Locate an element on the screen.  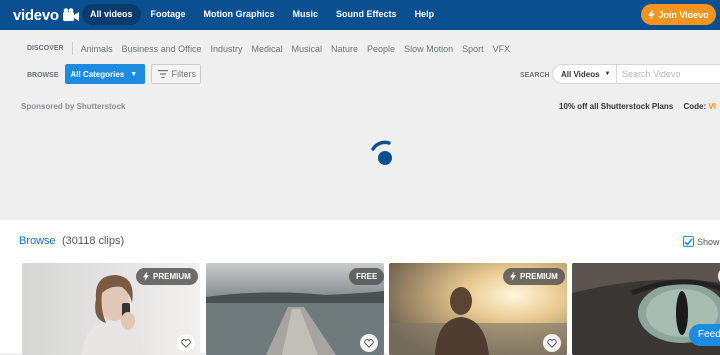
join-videvo-button: Join Videvo is located at coordinates (678, 14).